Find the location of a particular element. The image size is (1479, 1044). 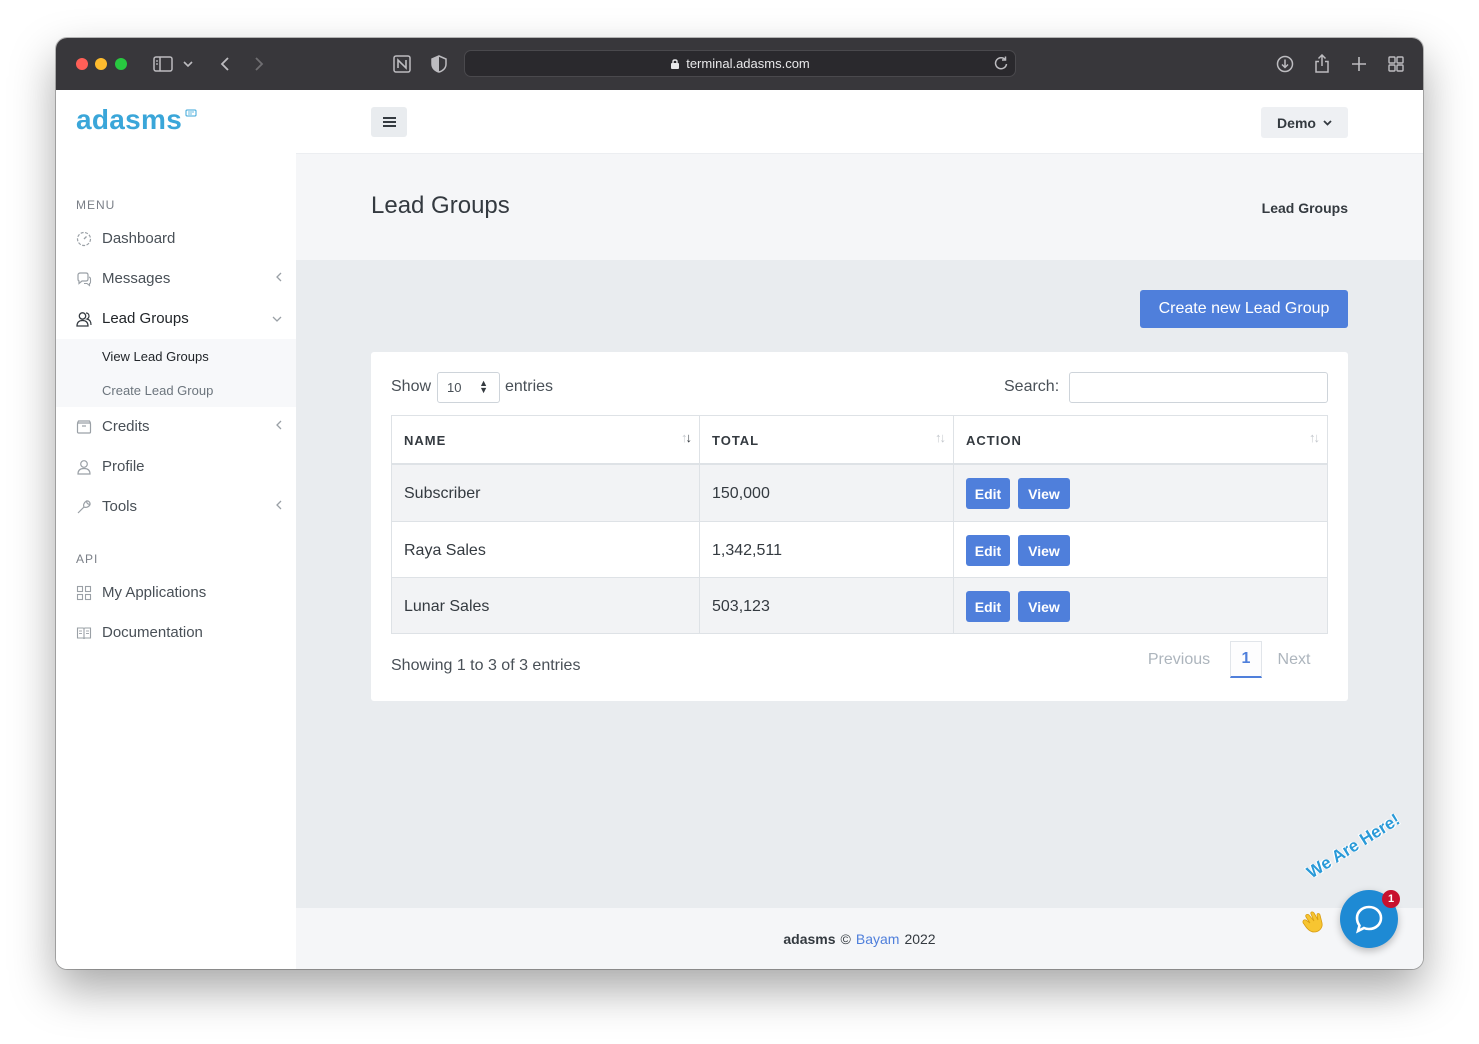

users-icon is located at coordinates (84, 319).